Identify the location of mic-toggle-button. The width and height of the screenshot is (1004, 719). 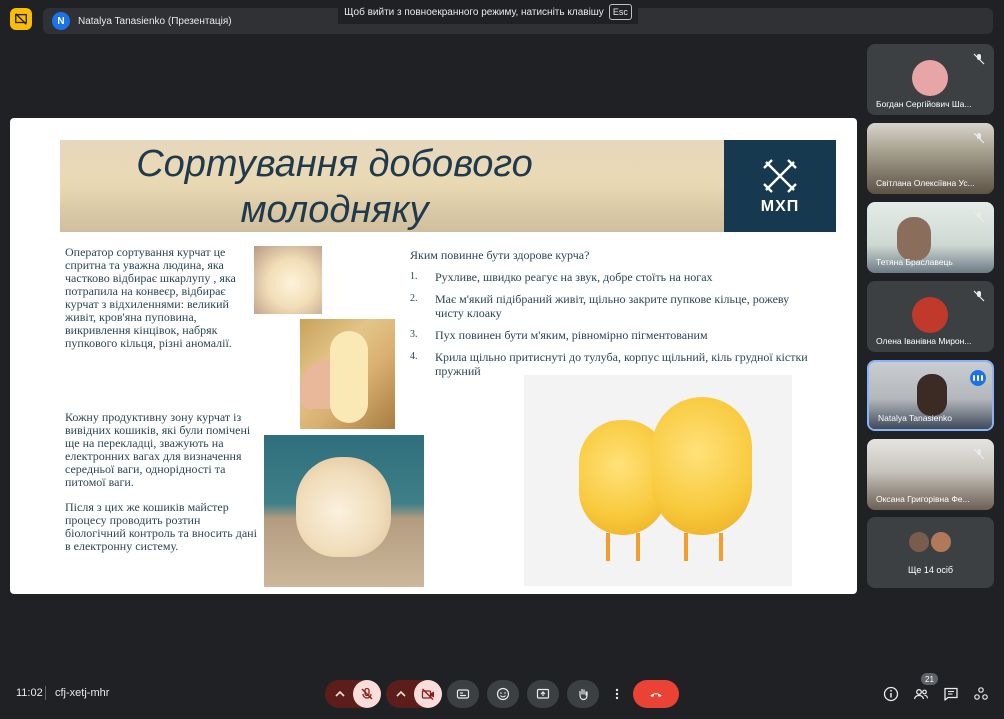
(367, 694).